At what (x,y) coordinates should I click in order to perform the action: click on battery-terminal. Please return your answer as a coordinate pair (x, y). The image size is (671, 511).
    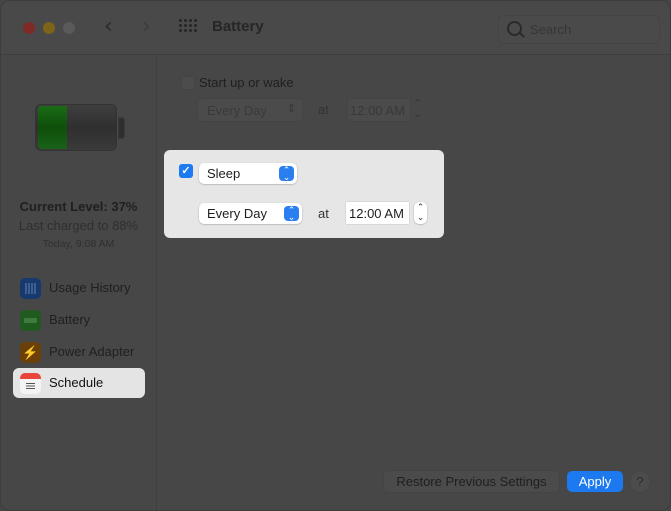
    Looking at the image, I should click on (121, 128).